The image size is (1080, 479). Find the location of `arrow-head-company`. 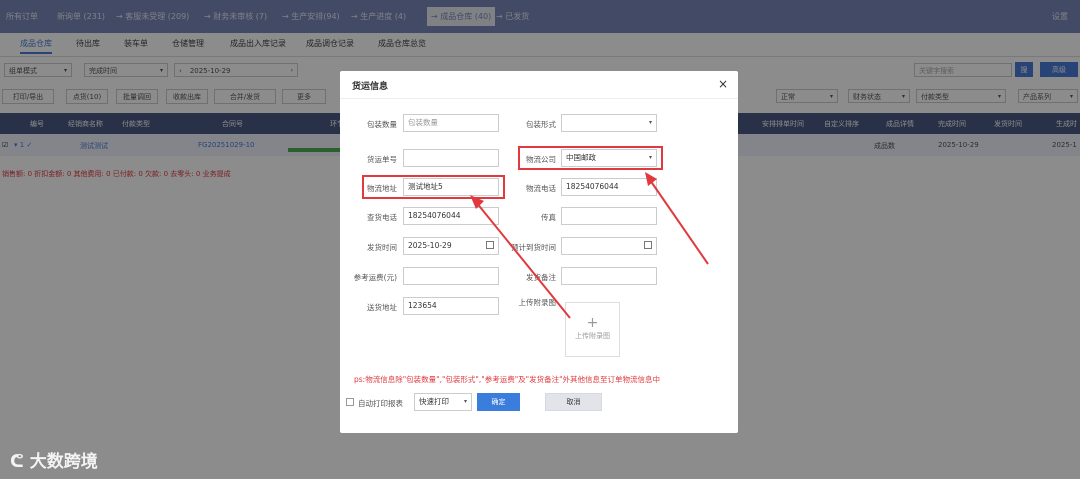

arrow-head-company is located at coordinates (651, 179).